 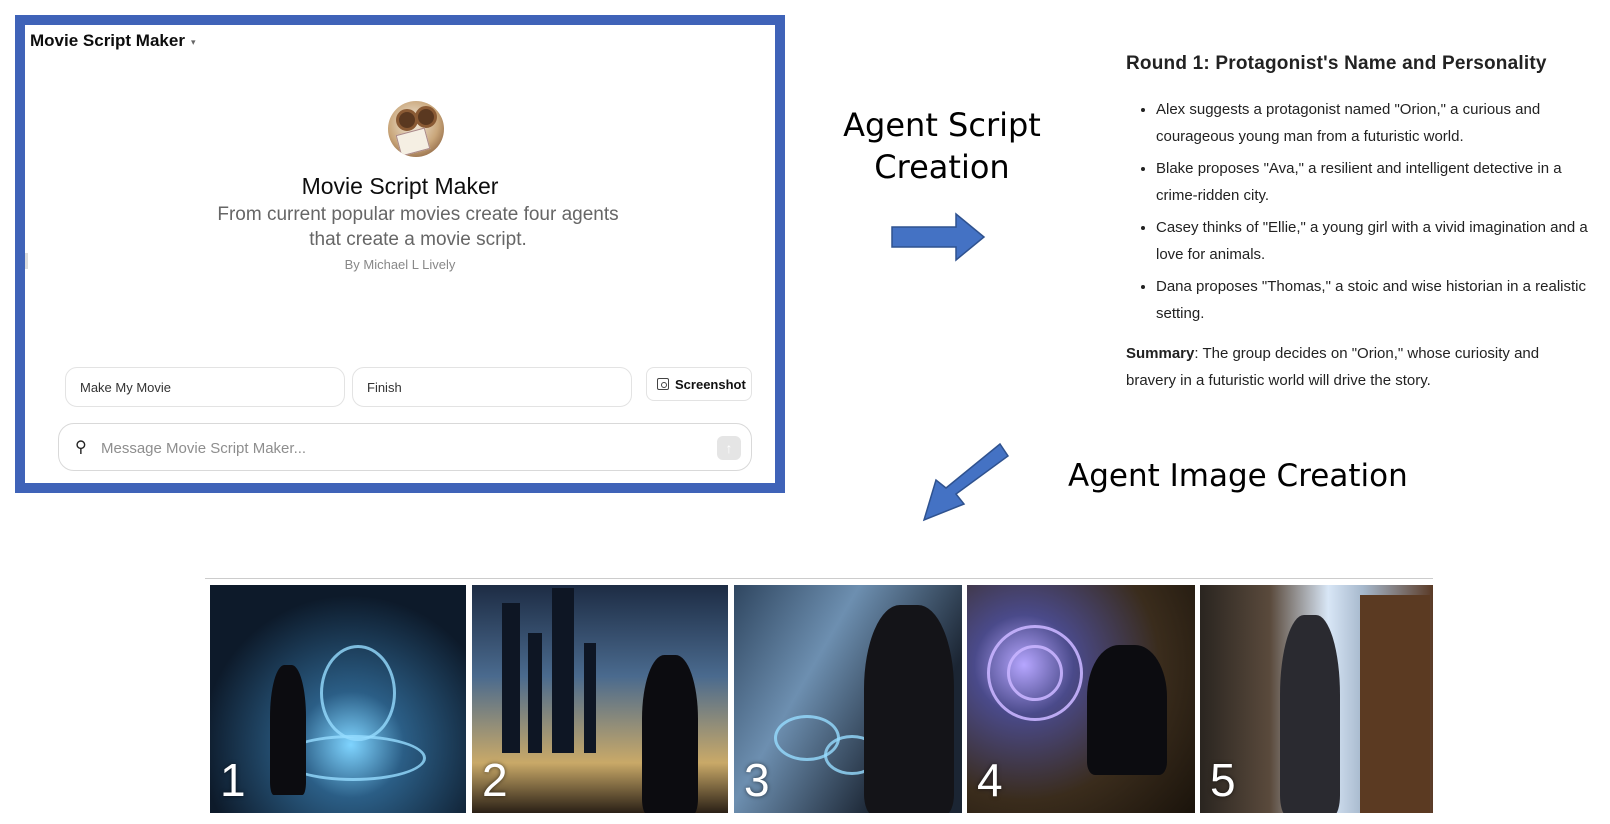 I want to click on paperclip-icon: ⚲, so click(x=81, y=447).